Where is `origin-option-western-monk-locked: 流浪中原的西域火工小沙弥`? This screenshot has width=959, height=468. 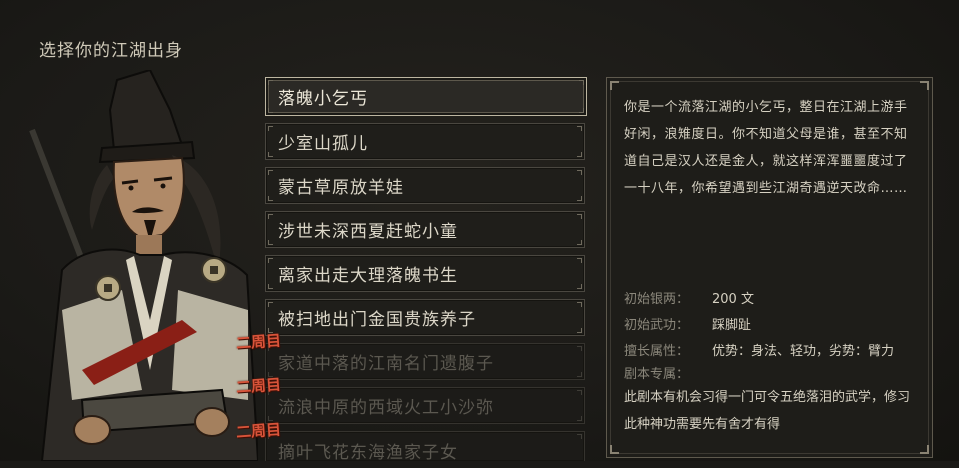
origin-option-western-monk-locked: 流浪中原的西域火工小沙弥 is located at coordinates (425, 405).